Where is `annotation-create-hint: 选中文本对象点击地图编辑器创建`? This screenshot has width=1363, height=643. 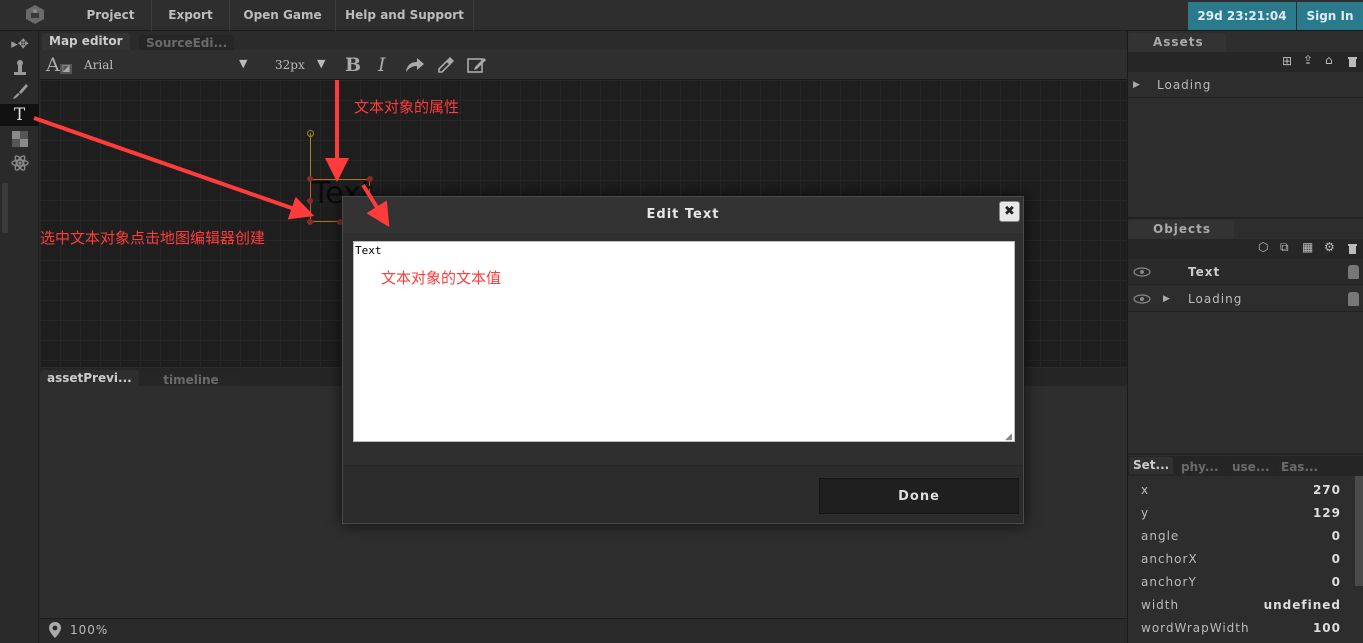 annotation-create-hint: 选中文本对象点击地图编辑器创建 is located at coordinates (153, 238).